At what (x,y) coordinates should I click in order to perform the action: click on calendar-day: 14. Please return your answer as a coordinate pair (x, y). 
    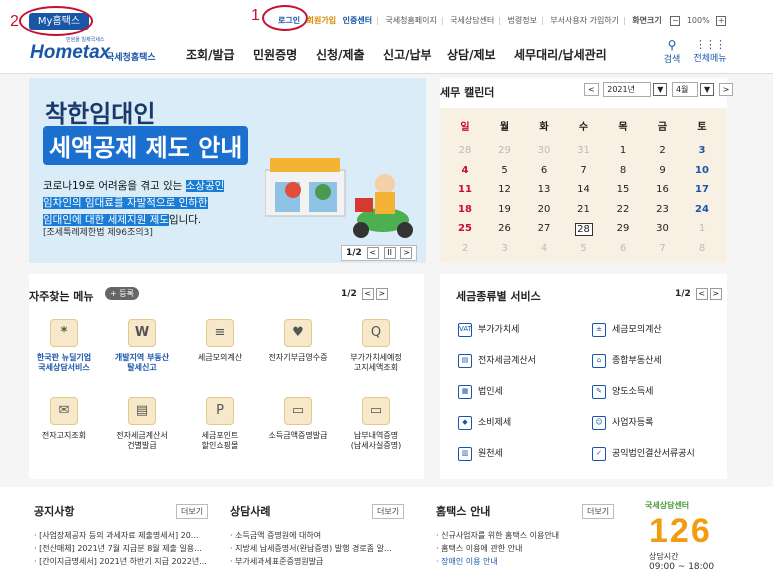
    Looking at the image, I should click on (584, 189).